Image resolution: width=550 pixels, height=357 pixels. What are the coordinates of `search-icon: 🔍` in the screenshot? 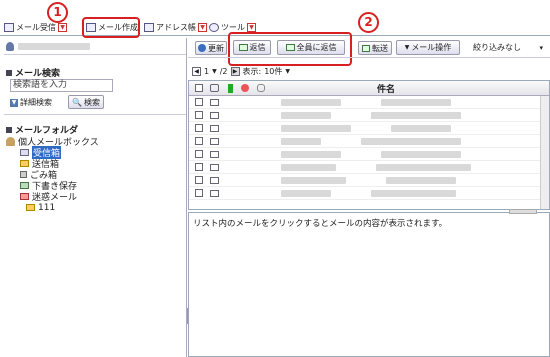 It's located at (77, 102).